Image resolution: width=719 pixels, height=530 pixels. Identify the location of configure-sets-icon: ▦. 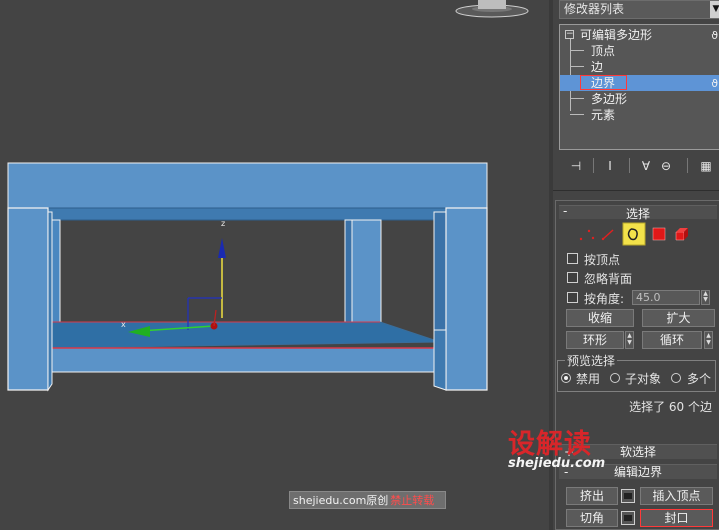
(706, 166).